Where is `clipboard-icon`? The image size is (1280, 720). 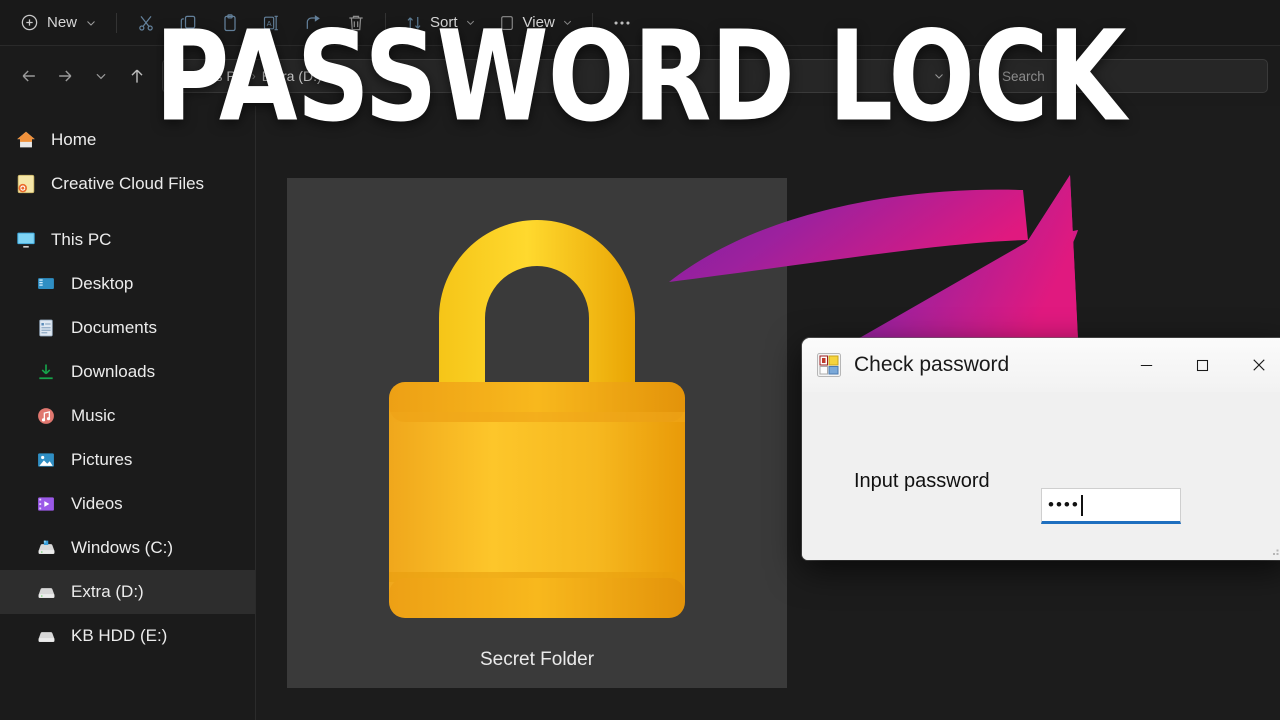 clipboard-icon is located at coordinates (230, 23).